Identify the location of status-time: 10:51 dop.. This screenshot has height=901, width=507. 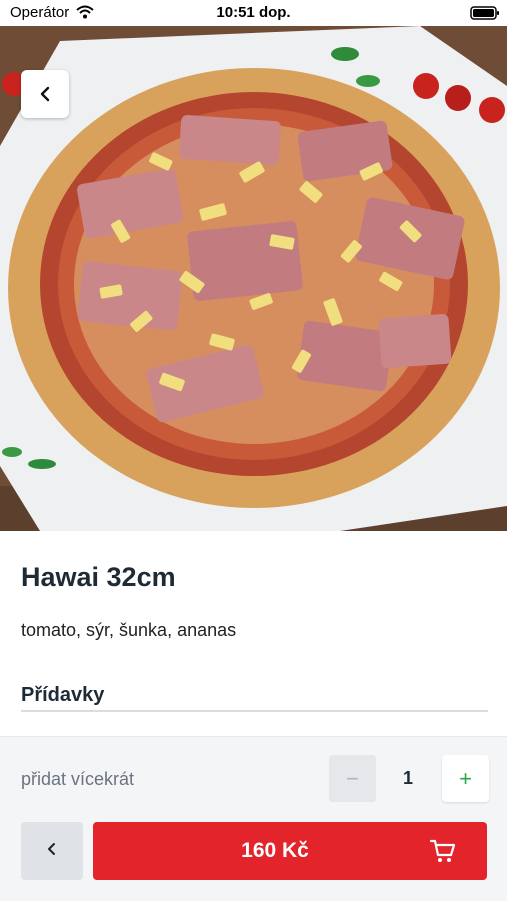
(253, 12).